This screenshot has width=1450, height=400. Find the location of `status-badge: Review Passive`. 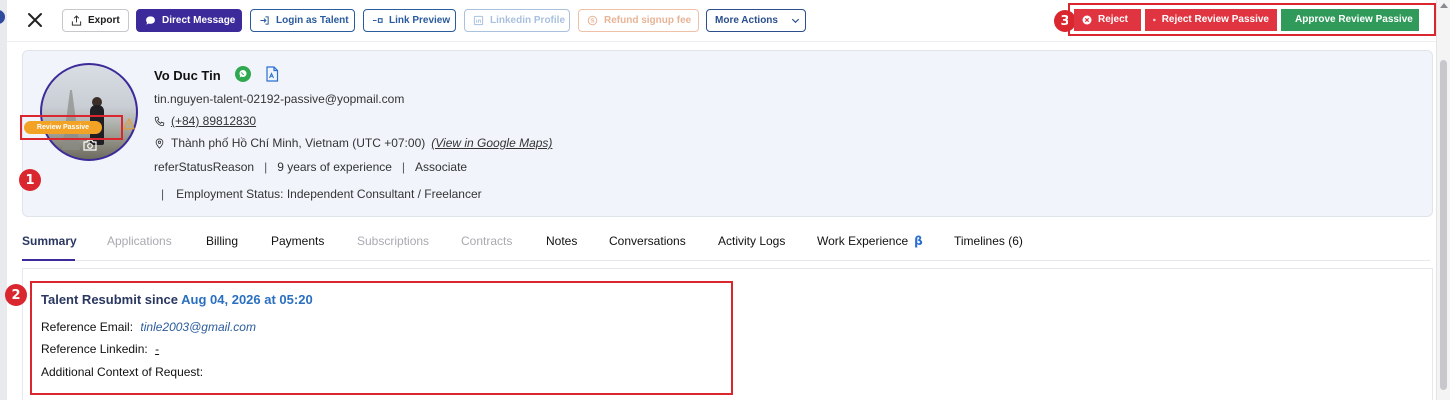

status-badge: Review Passive is located at coordinates (63, 127).